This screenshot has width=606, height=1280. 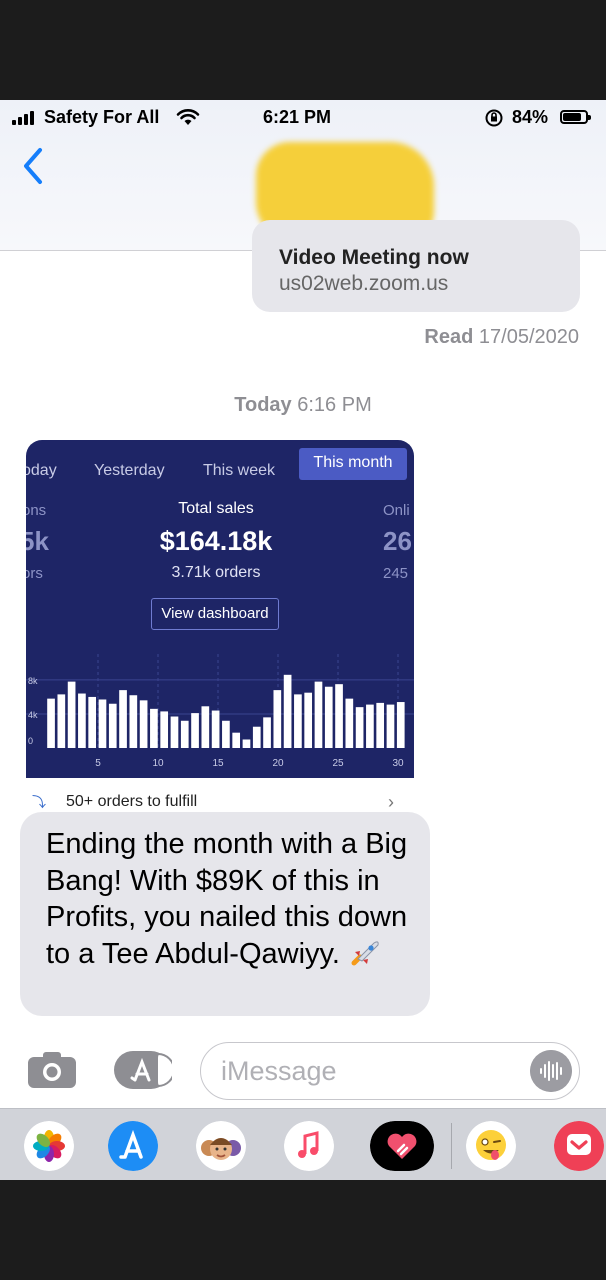 I want to click on chart-x-tick-label: 5, so click(x=98, y=763).